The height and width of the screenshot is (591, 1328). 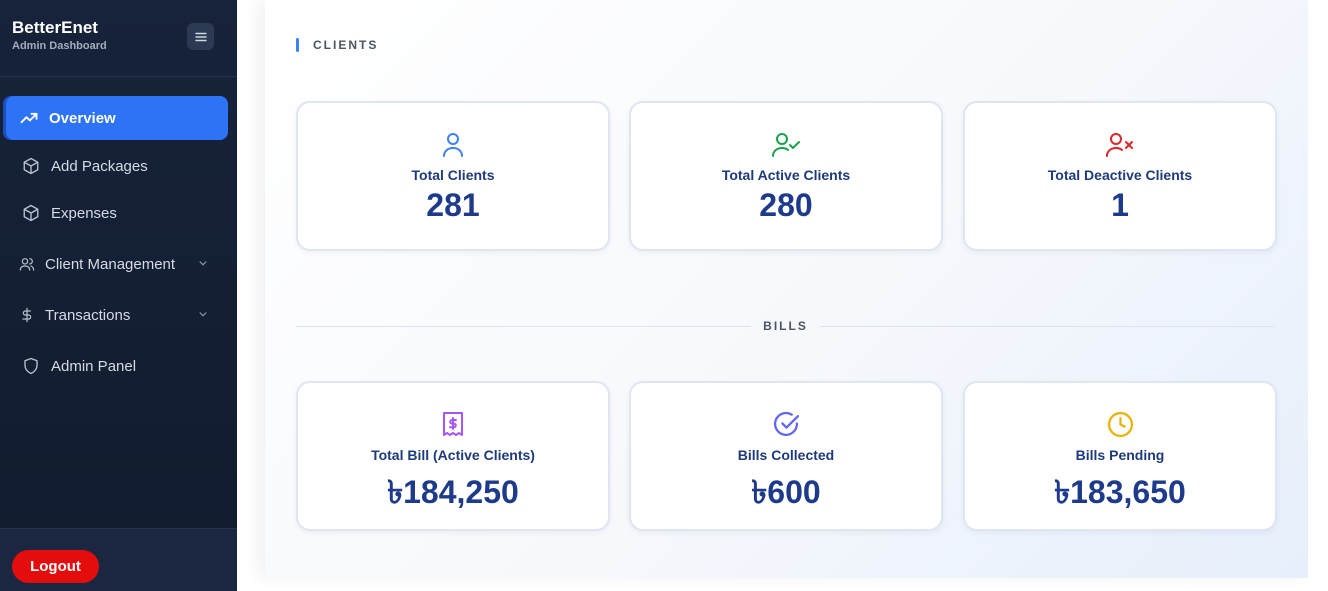 I want to click on sidebar-item-overview: Overview, so click(x=115, y=118).